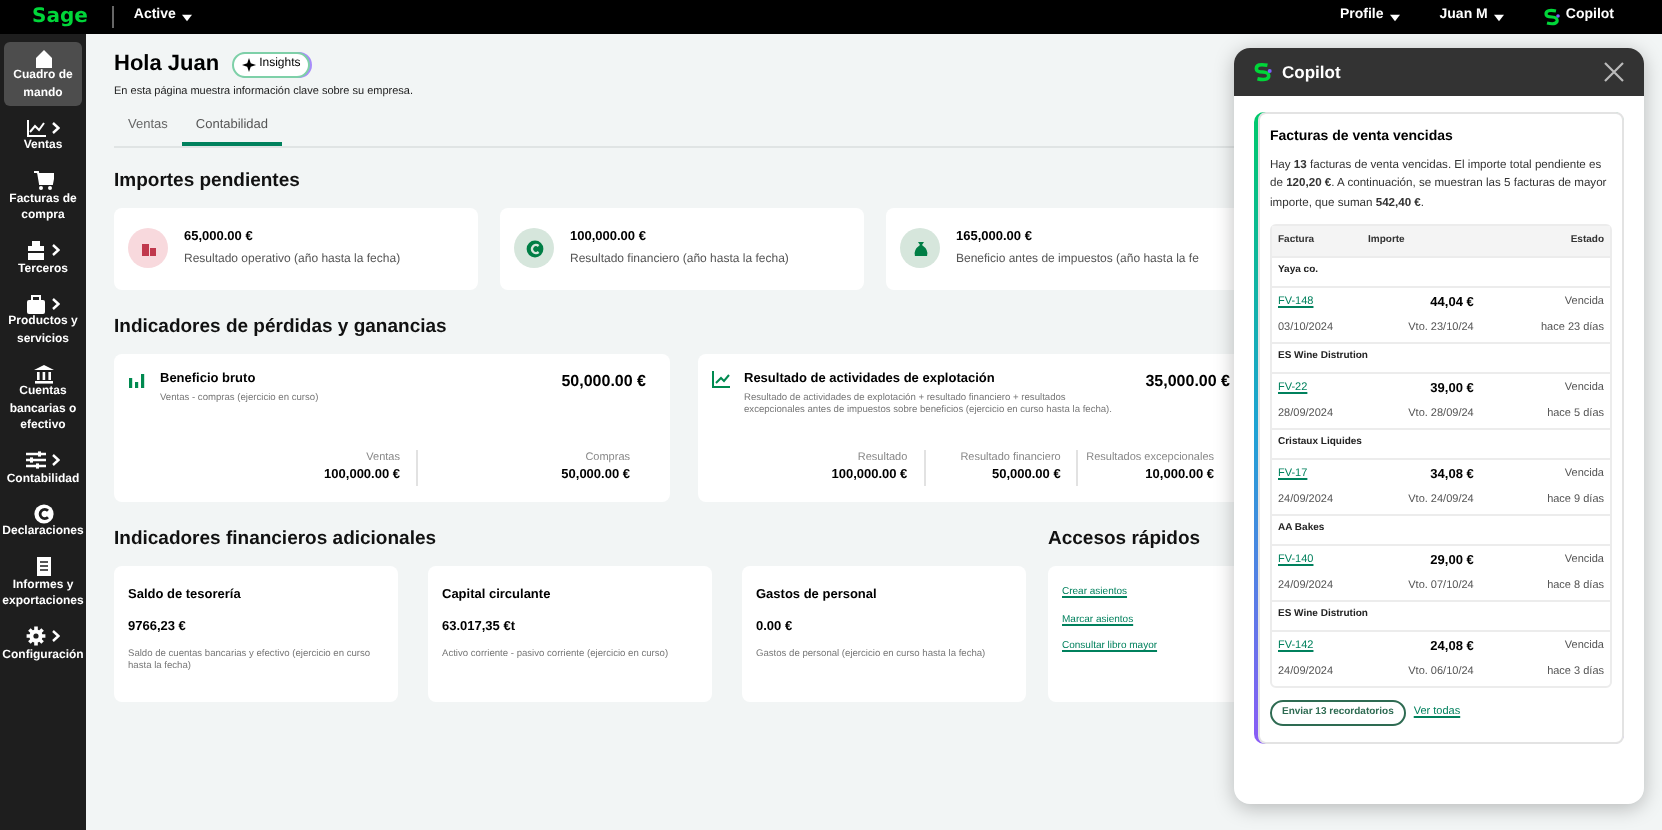 This screenshot has height=830, width=1662. What do you see at coordinates (1125, 540) in the screenshot?
I see `section-title: Accesos rápidos` at bounding box center [1125, 540].